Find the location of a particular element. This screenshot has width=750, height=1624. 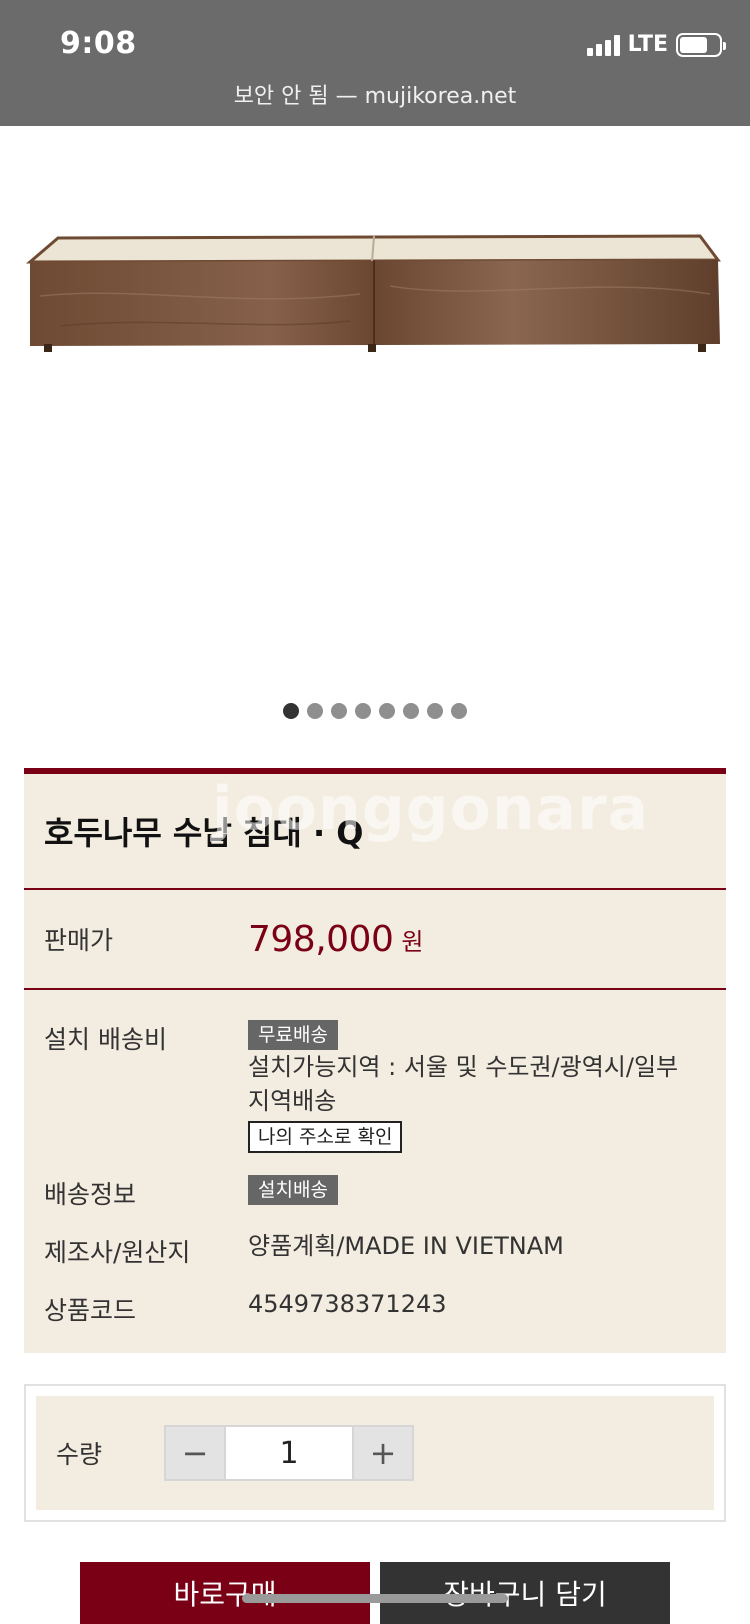

browser-top-bar: 9:08 LTE 보안 안 됨 — mujikorea.net is located at coordinates (375, 63).